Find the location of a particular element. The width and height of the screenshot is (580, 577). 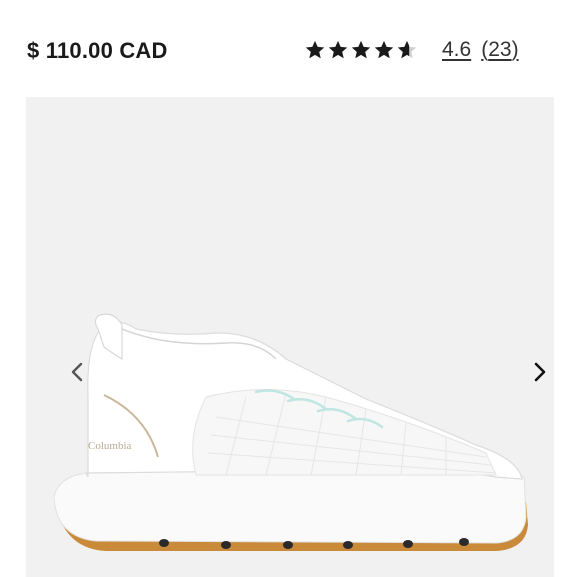

product-price: $ 110.00 CAD is located at coordinates (97, 50).